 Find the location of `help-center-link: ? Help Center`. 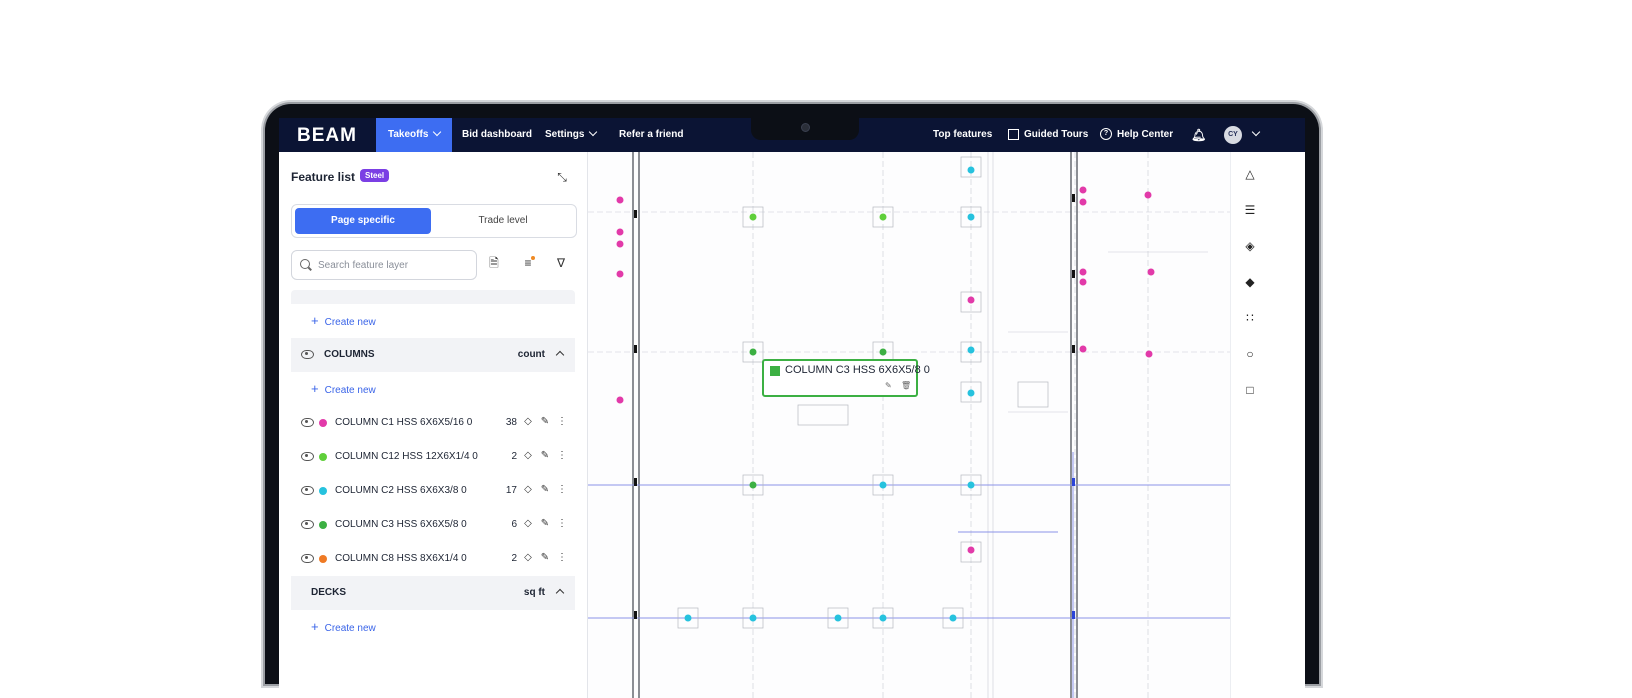

help-center-link: ? Help Center is located at coordinates (1136, 135).